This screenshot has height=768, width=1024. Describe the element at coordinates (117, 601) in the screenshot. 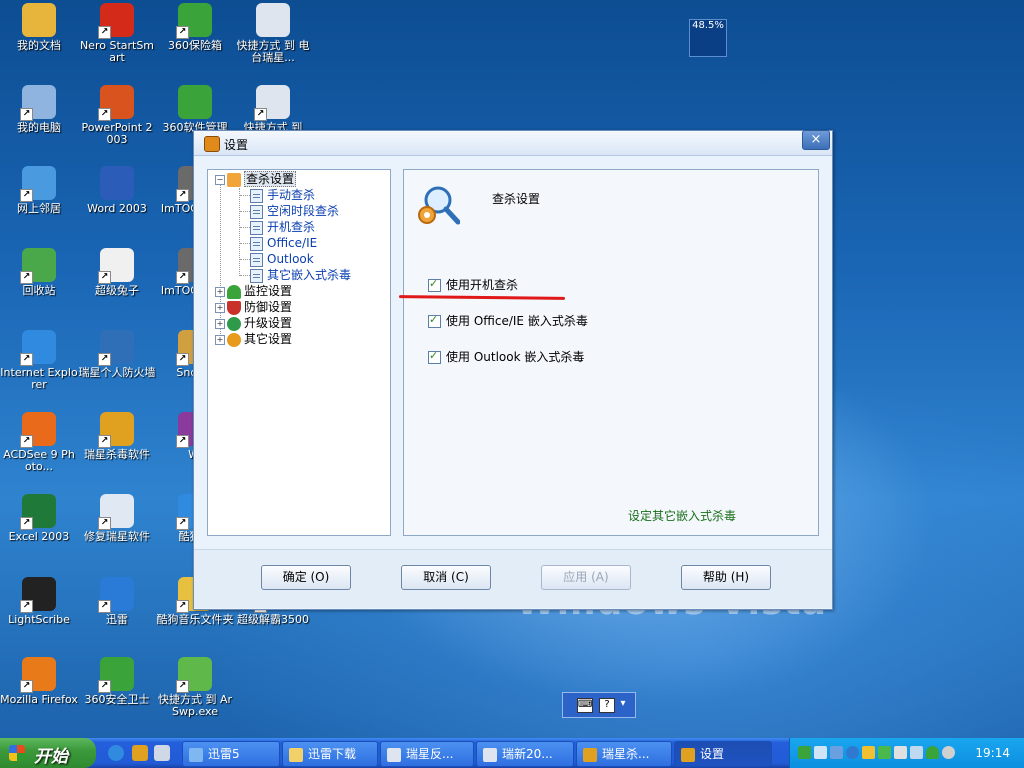

I see `desktop-icon: 迅雷` at that location.